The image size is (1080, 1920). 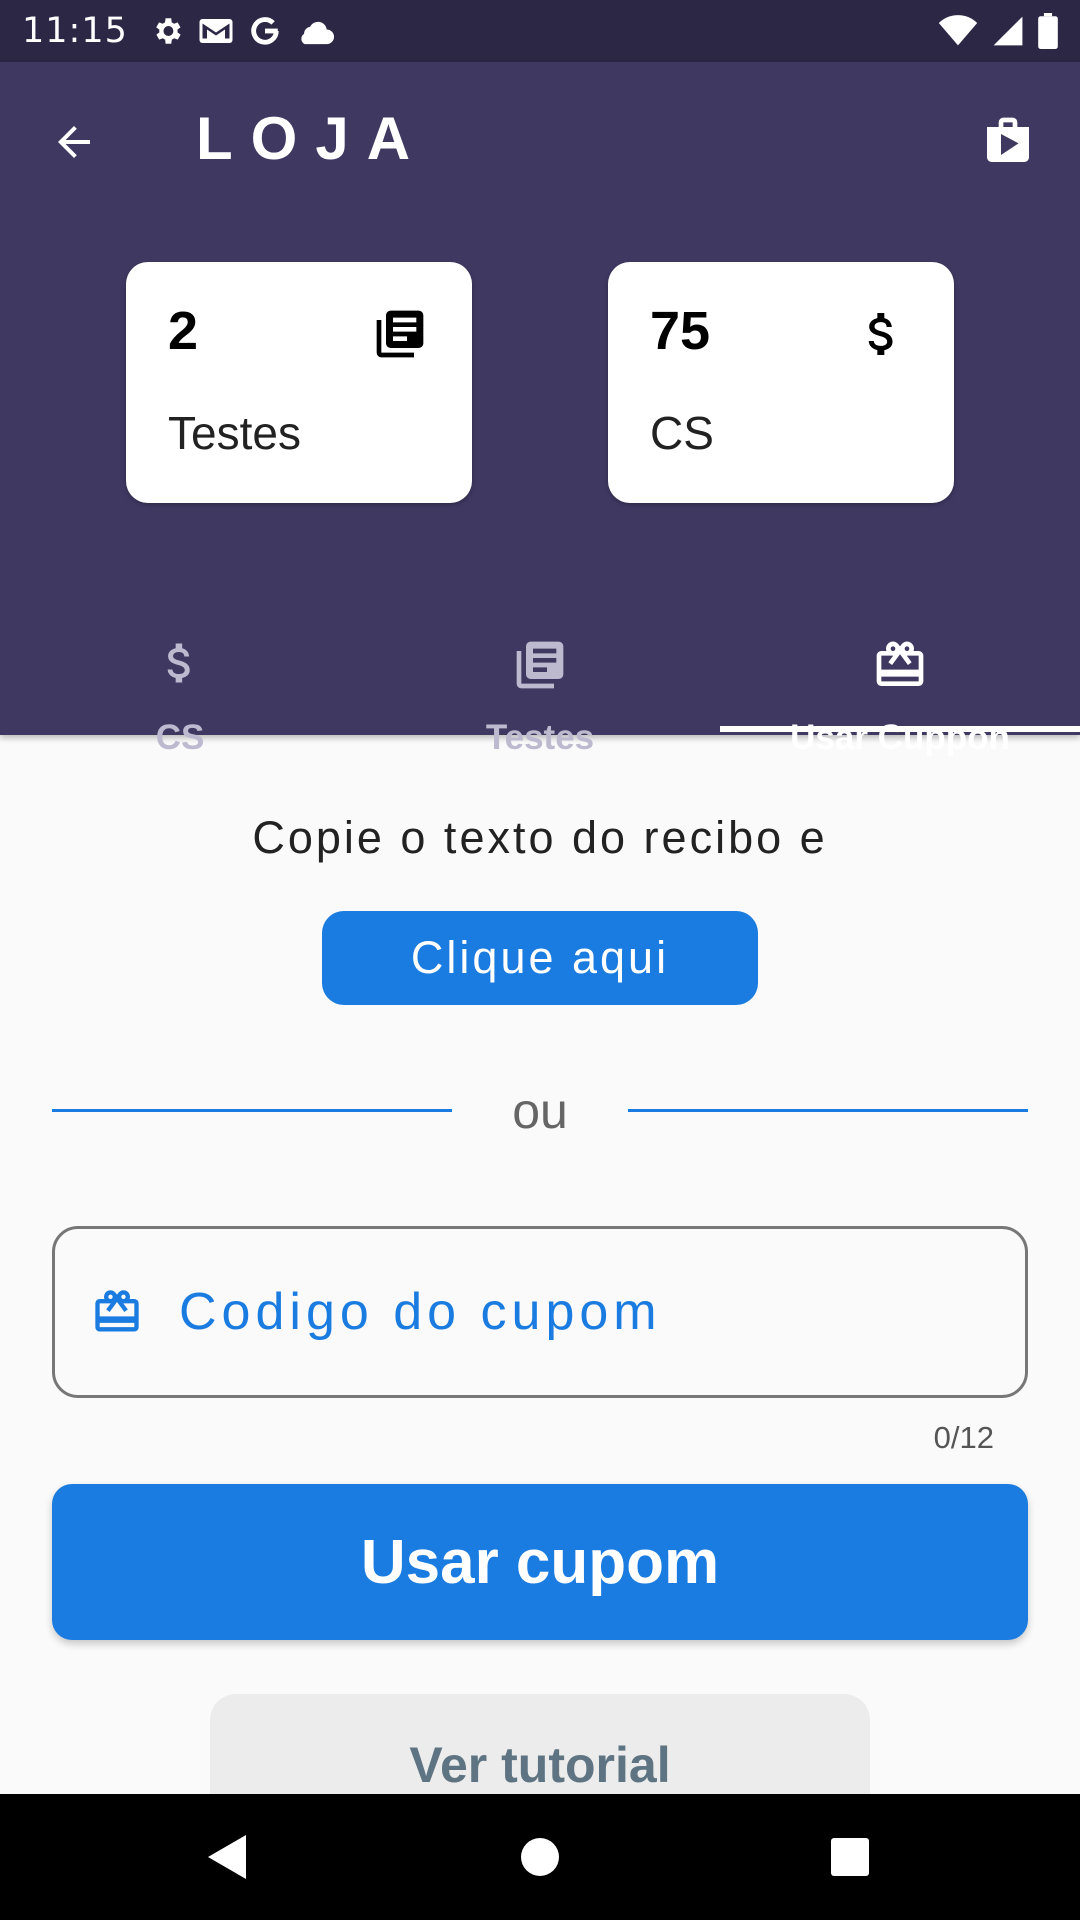 I want to click on back-button, so click(x=74, y=142).